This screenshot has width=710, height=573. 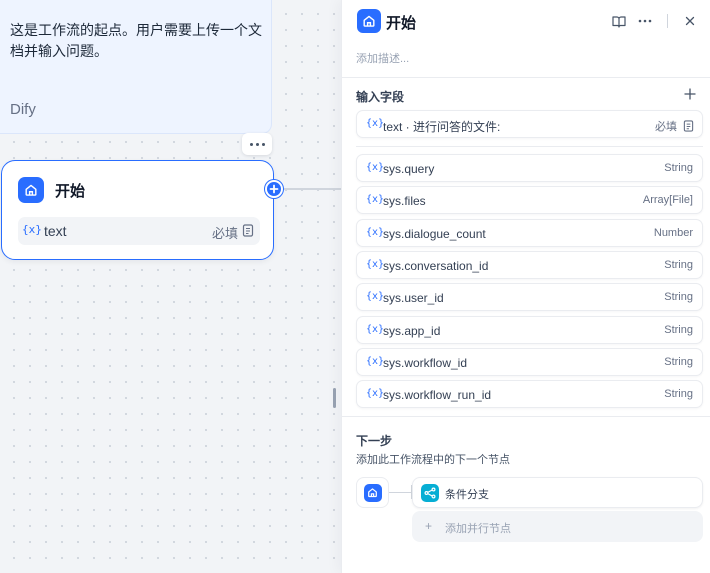 I want to click on system-field-row: {x} sys.workflow_run_id String, so click(x=529, y=394).